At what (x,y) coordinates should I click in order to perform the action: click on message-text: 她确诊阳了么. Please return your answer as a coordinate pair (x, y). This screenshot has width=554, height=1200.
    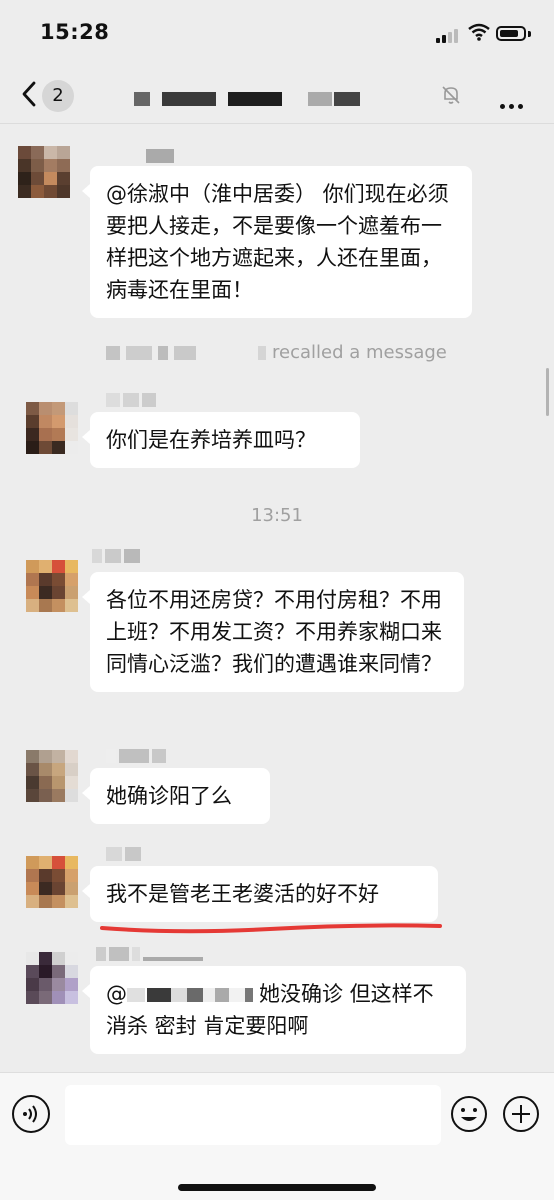
    Looking at the image, I should click on (169, 796).